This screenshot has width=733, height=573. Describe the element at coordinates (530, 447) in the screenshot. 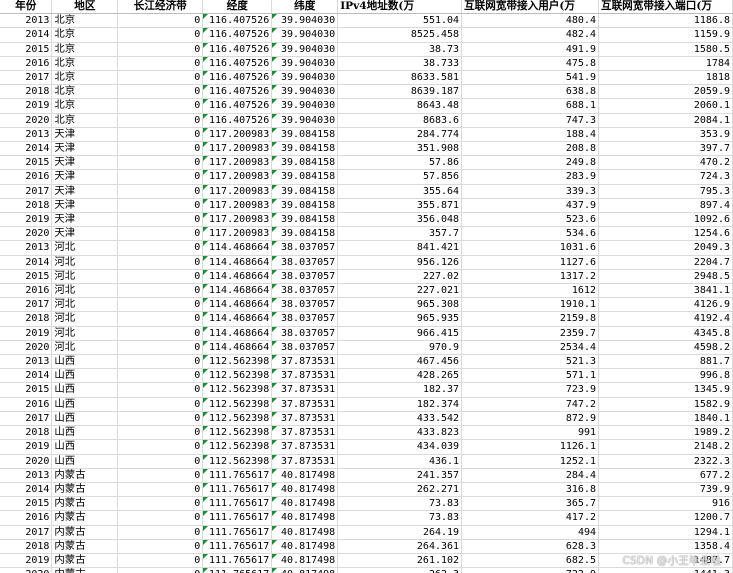

I see `broadband-users-cell: 1126.1` at that location.